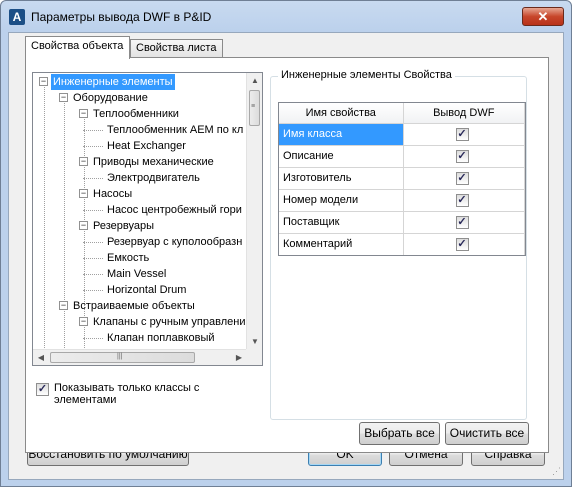  Describe the element at coordinates (254, 108) in the screenshot. I see `vertical-scroll-thumb: ≡` at that location.